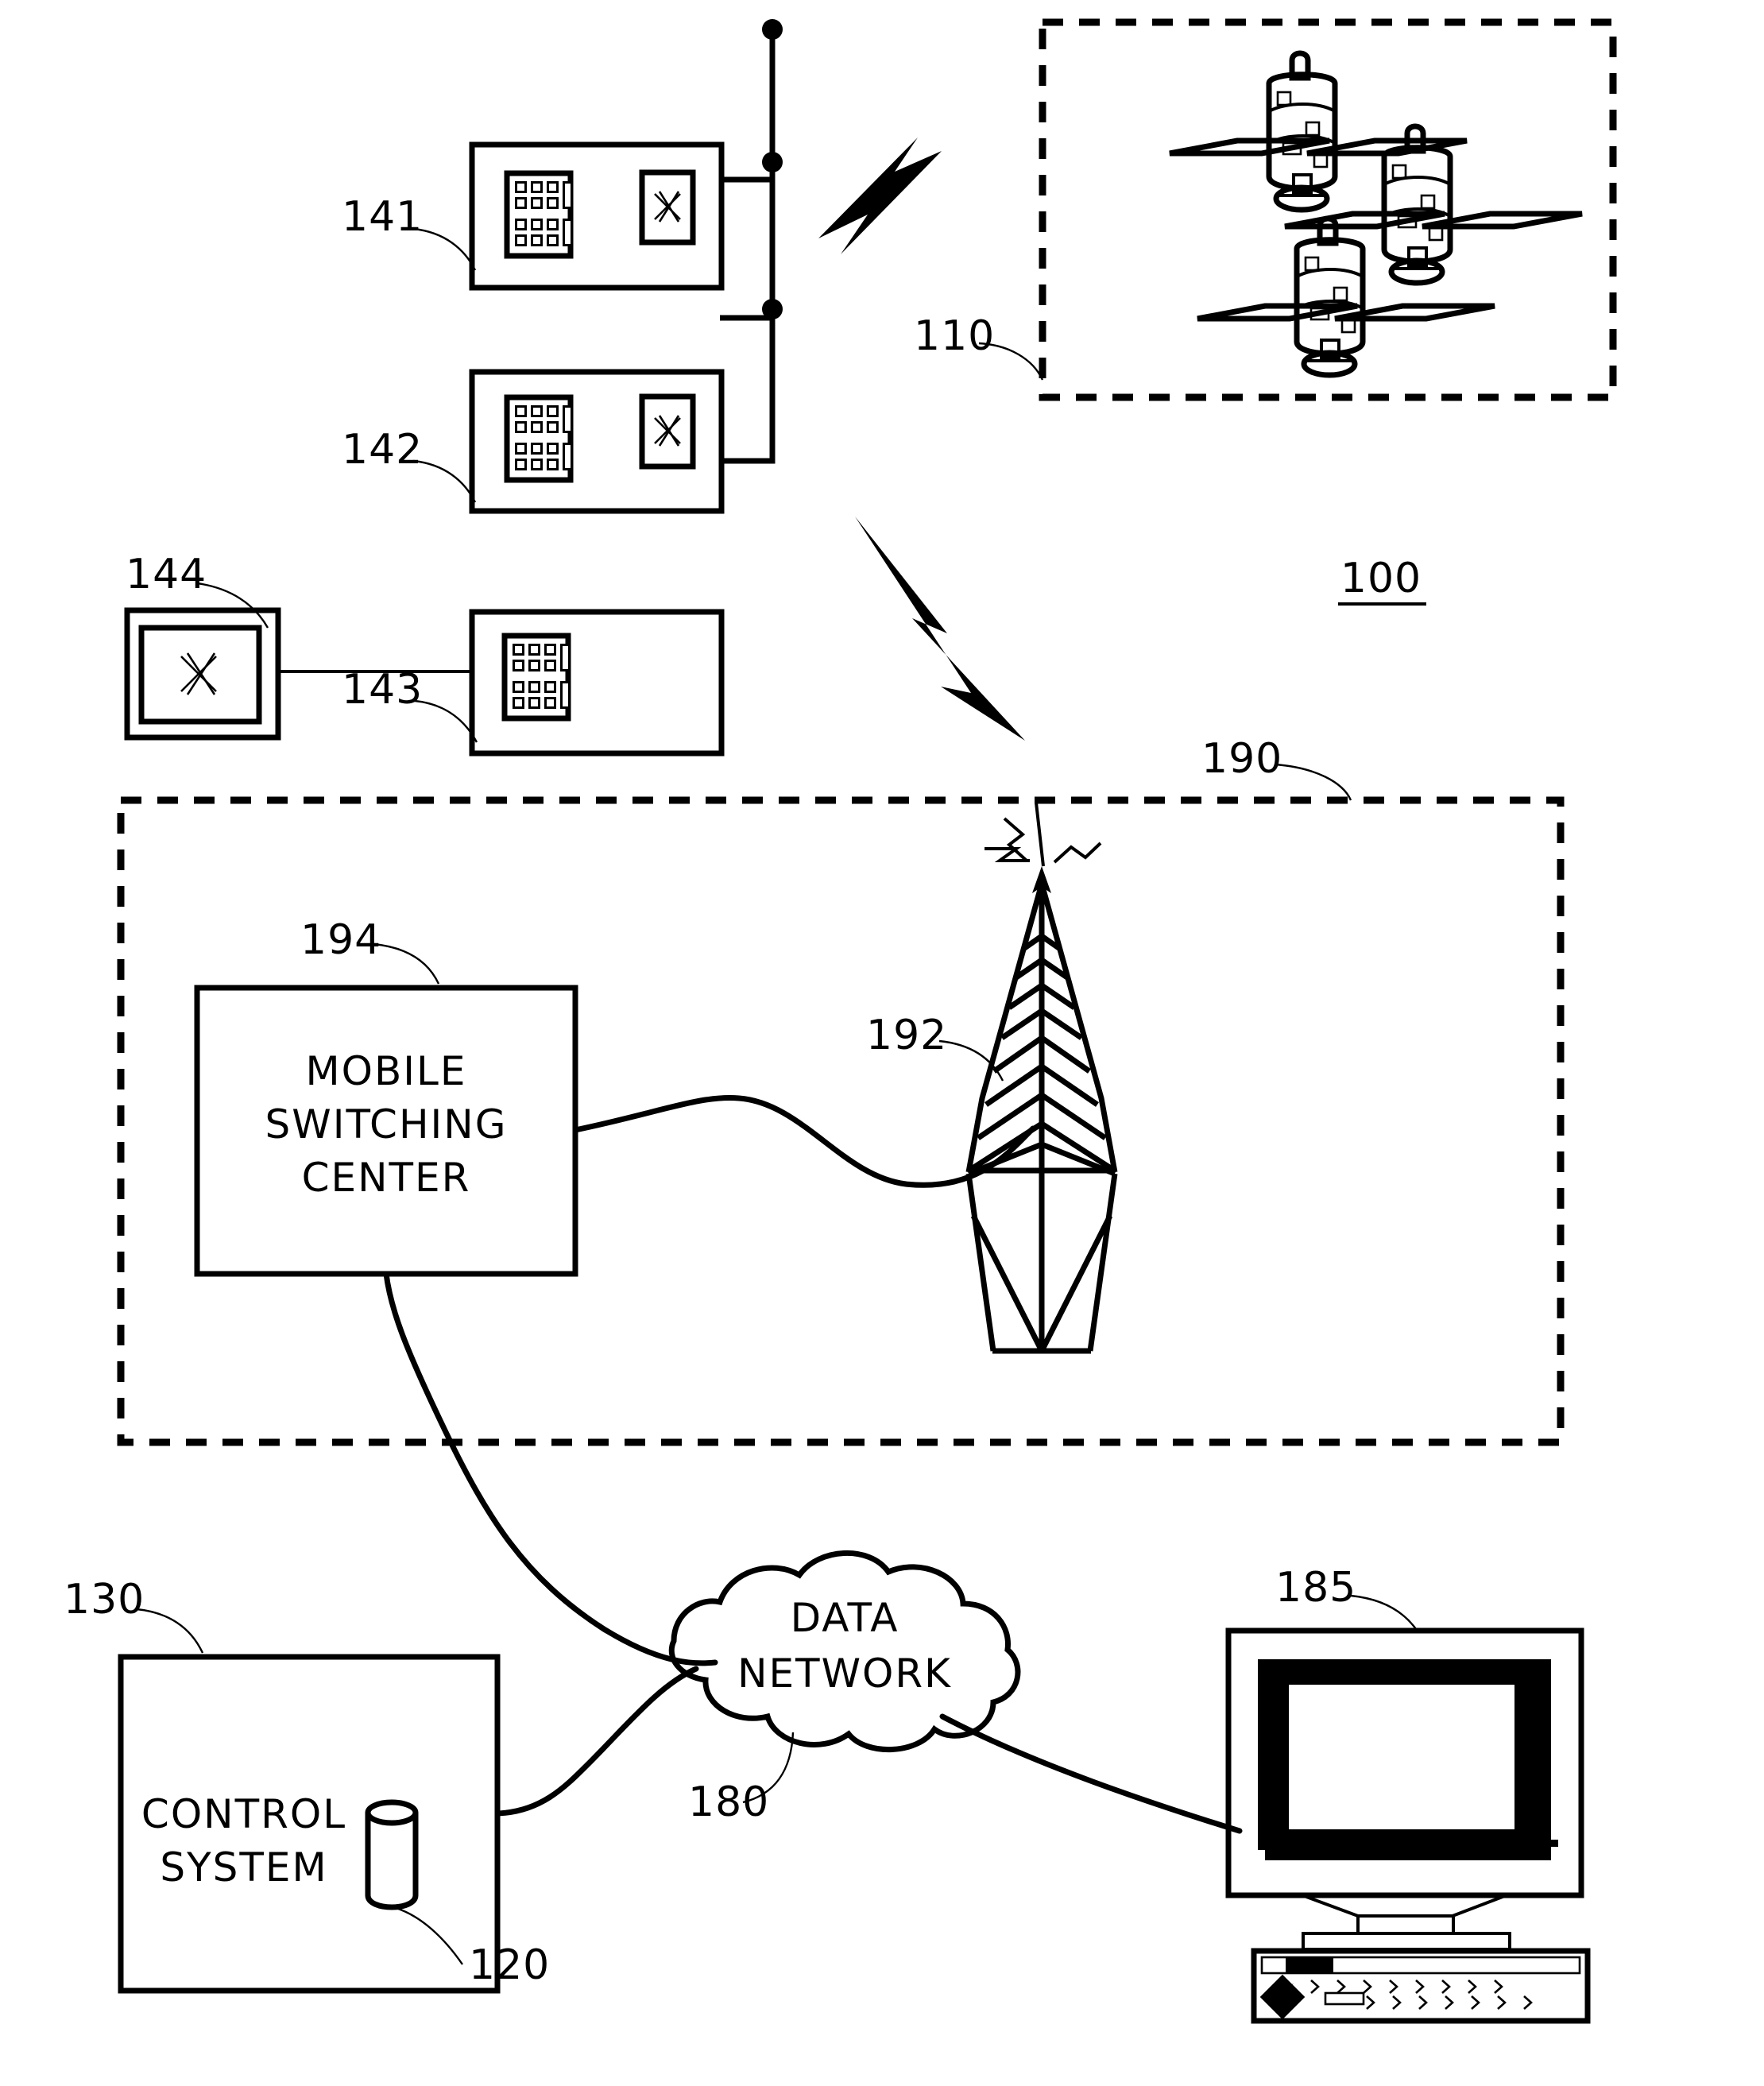  I want to click on ref-141-label: 141, so click(382, 217).